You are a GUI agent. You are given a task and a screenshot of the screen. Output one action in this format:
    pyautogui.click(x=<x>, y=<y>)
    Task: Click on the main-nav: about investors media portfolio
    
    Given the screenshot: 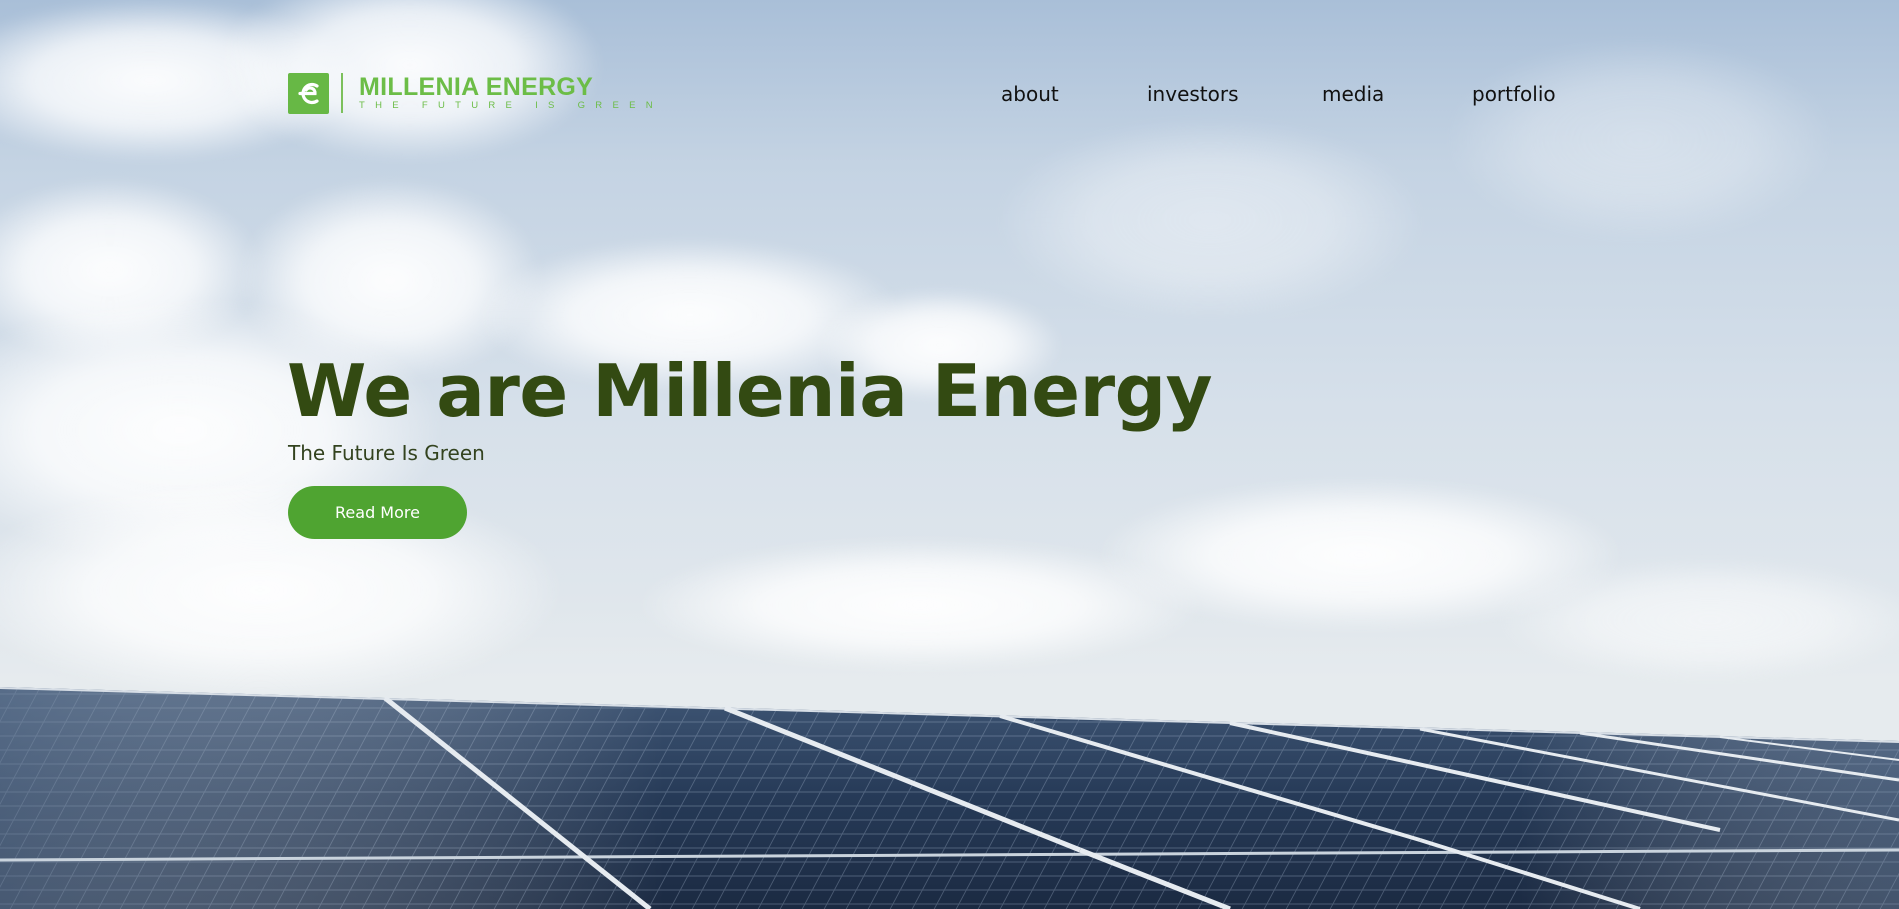 What is the action you would take?
    pyautogui.click(x=949, y=94)
    